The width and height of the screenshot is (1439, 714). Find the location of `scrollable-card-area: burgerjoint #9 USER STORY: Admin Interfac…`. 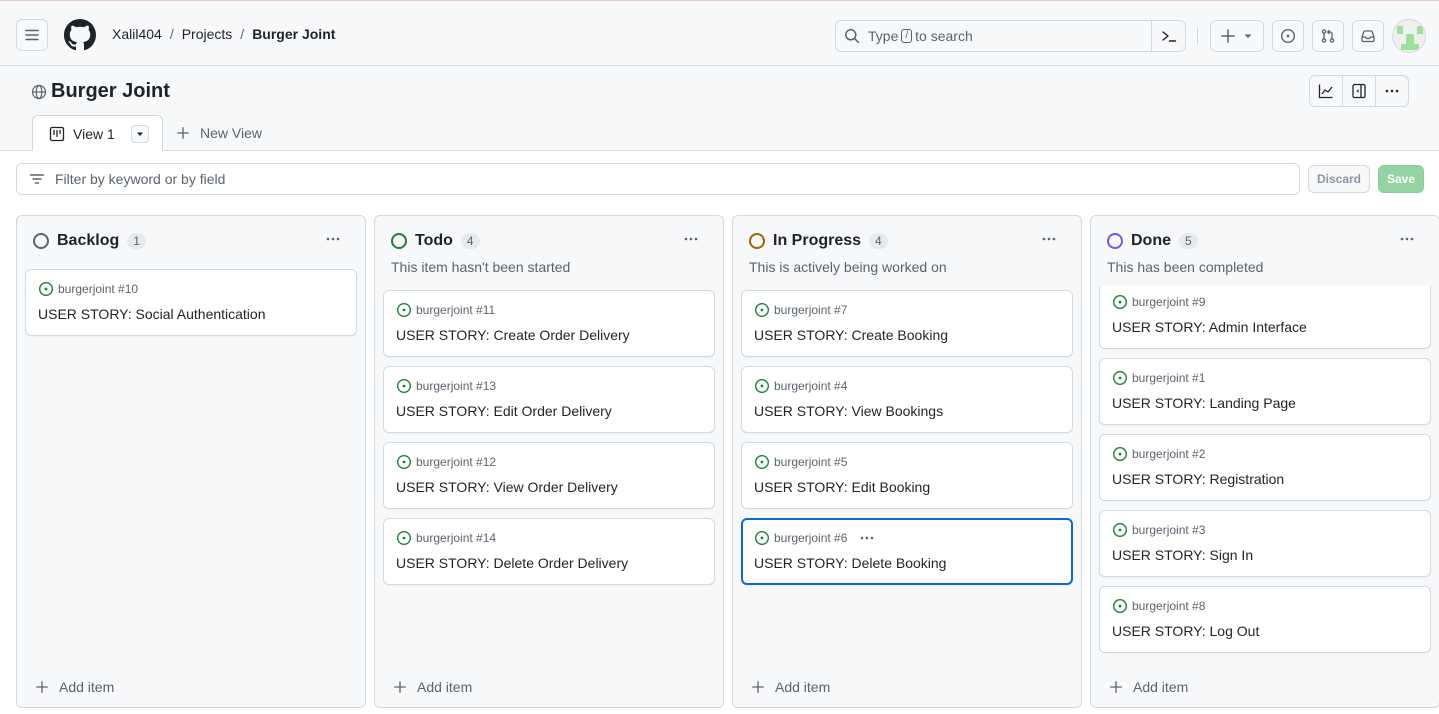

scrollable-card-area: burgerjoint #9 USER STORY: Admin Interfac… is located at coordinates (1265, 472).